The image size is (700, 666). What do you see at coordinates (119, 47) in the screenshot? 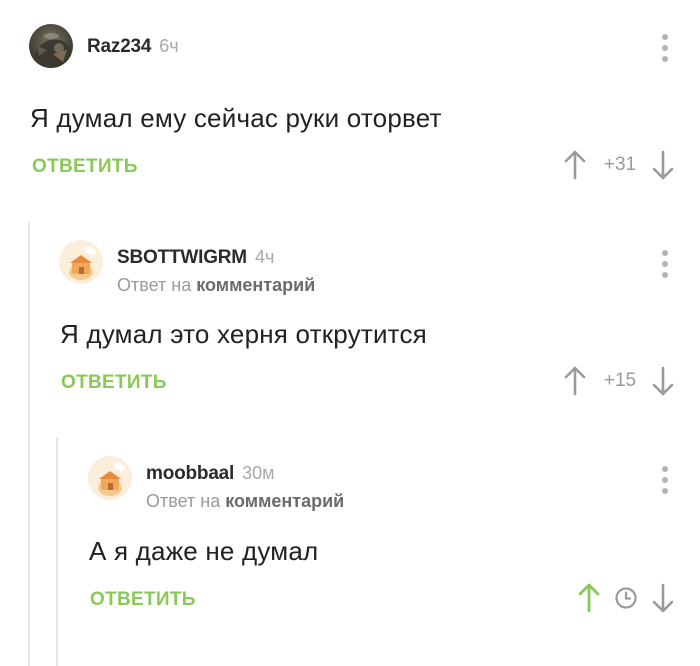
I see `username: Raz234` at bounding box center [119, 47].